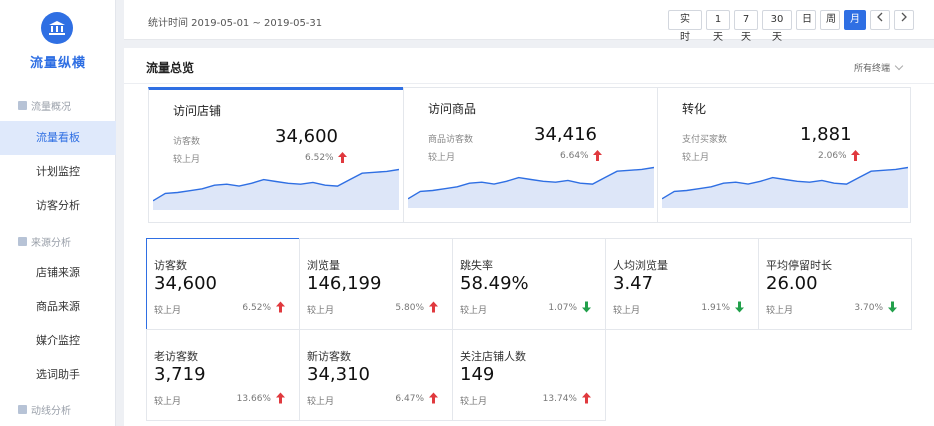 The image size is (934, 426). I want to click on nav-group-source: 来源分析, so click(44, 241).